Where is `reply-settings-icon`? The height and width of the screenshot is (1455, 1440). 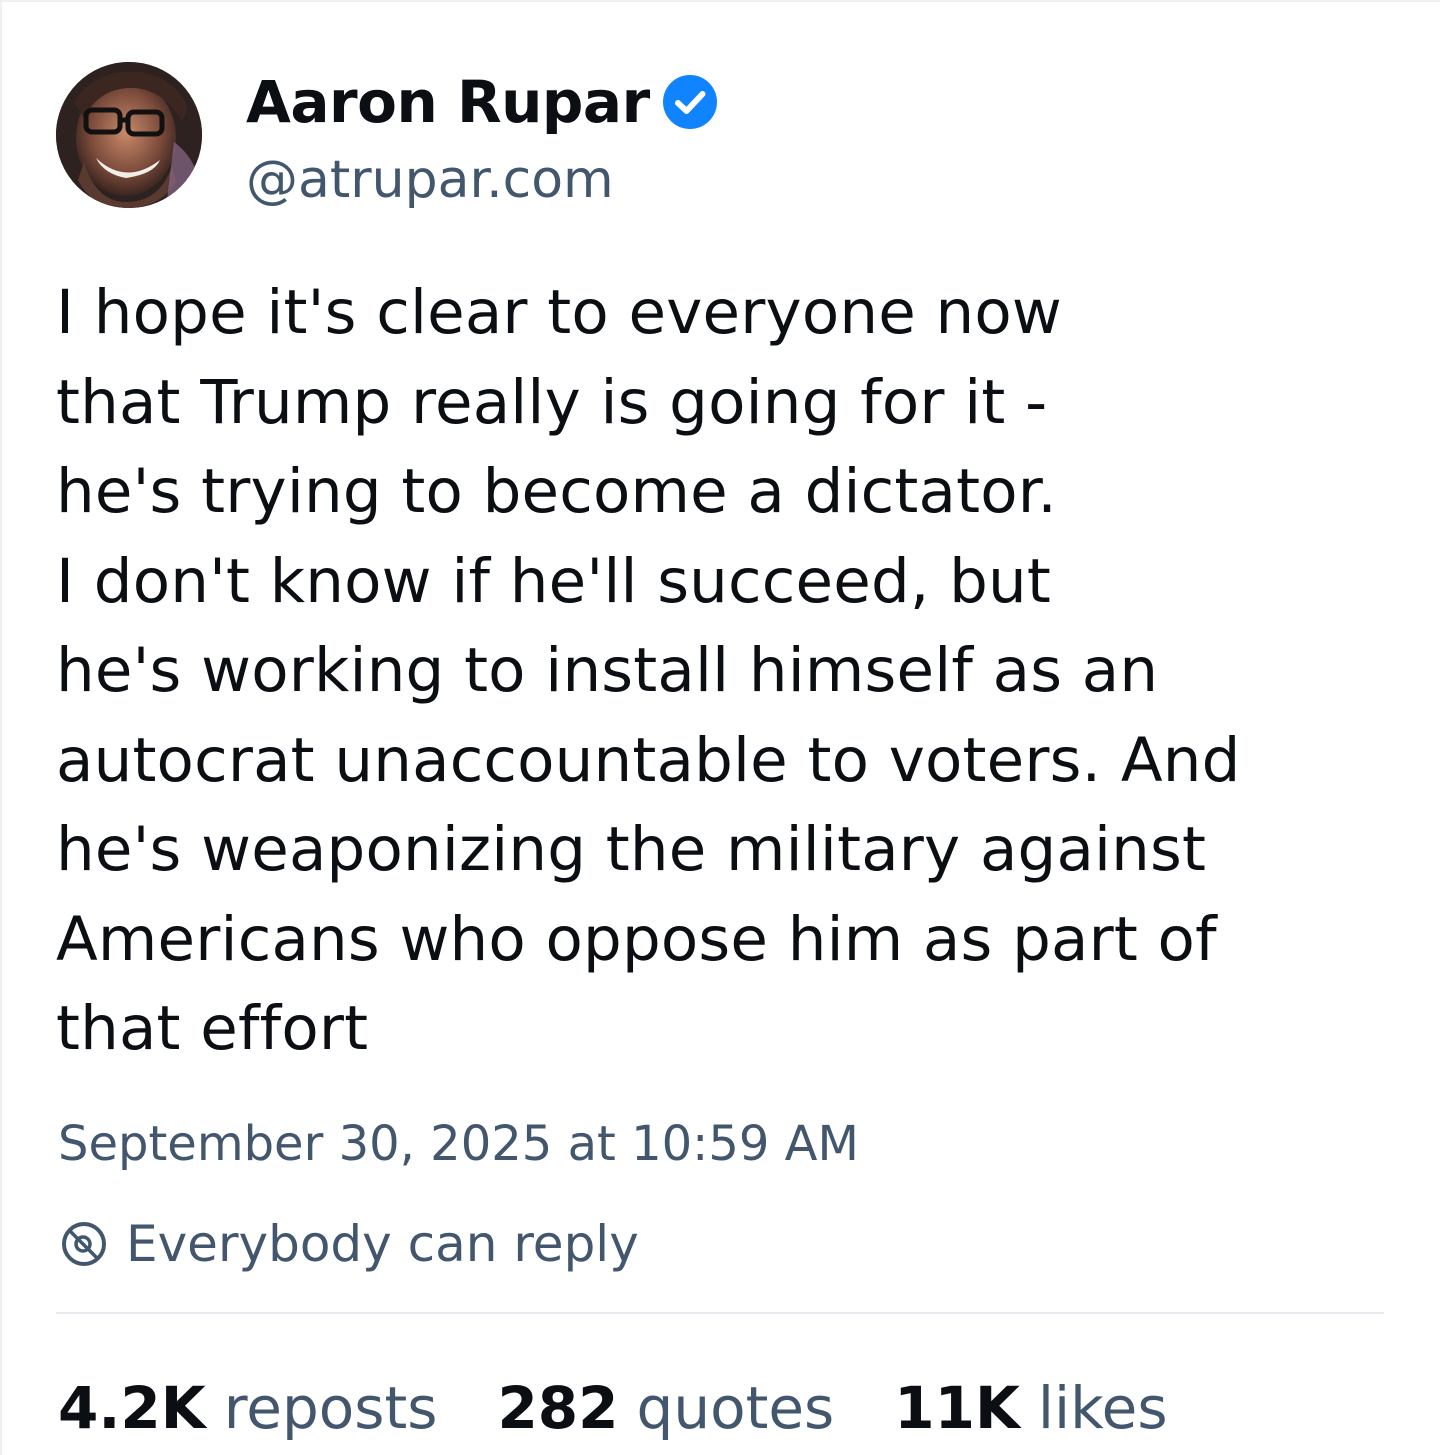
reply-settings-icon is located at coordinates (84, 1244).